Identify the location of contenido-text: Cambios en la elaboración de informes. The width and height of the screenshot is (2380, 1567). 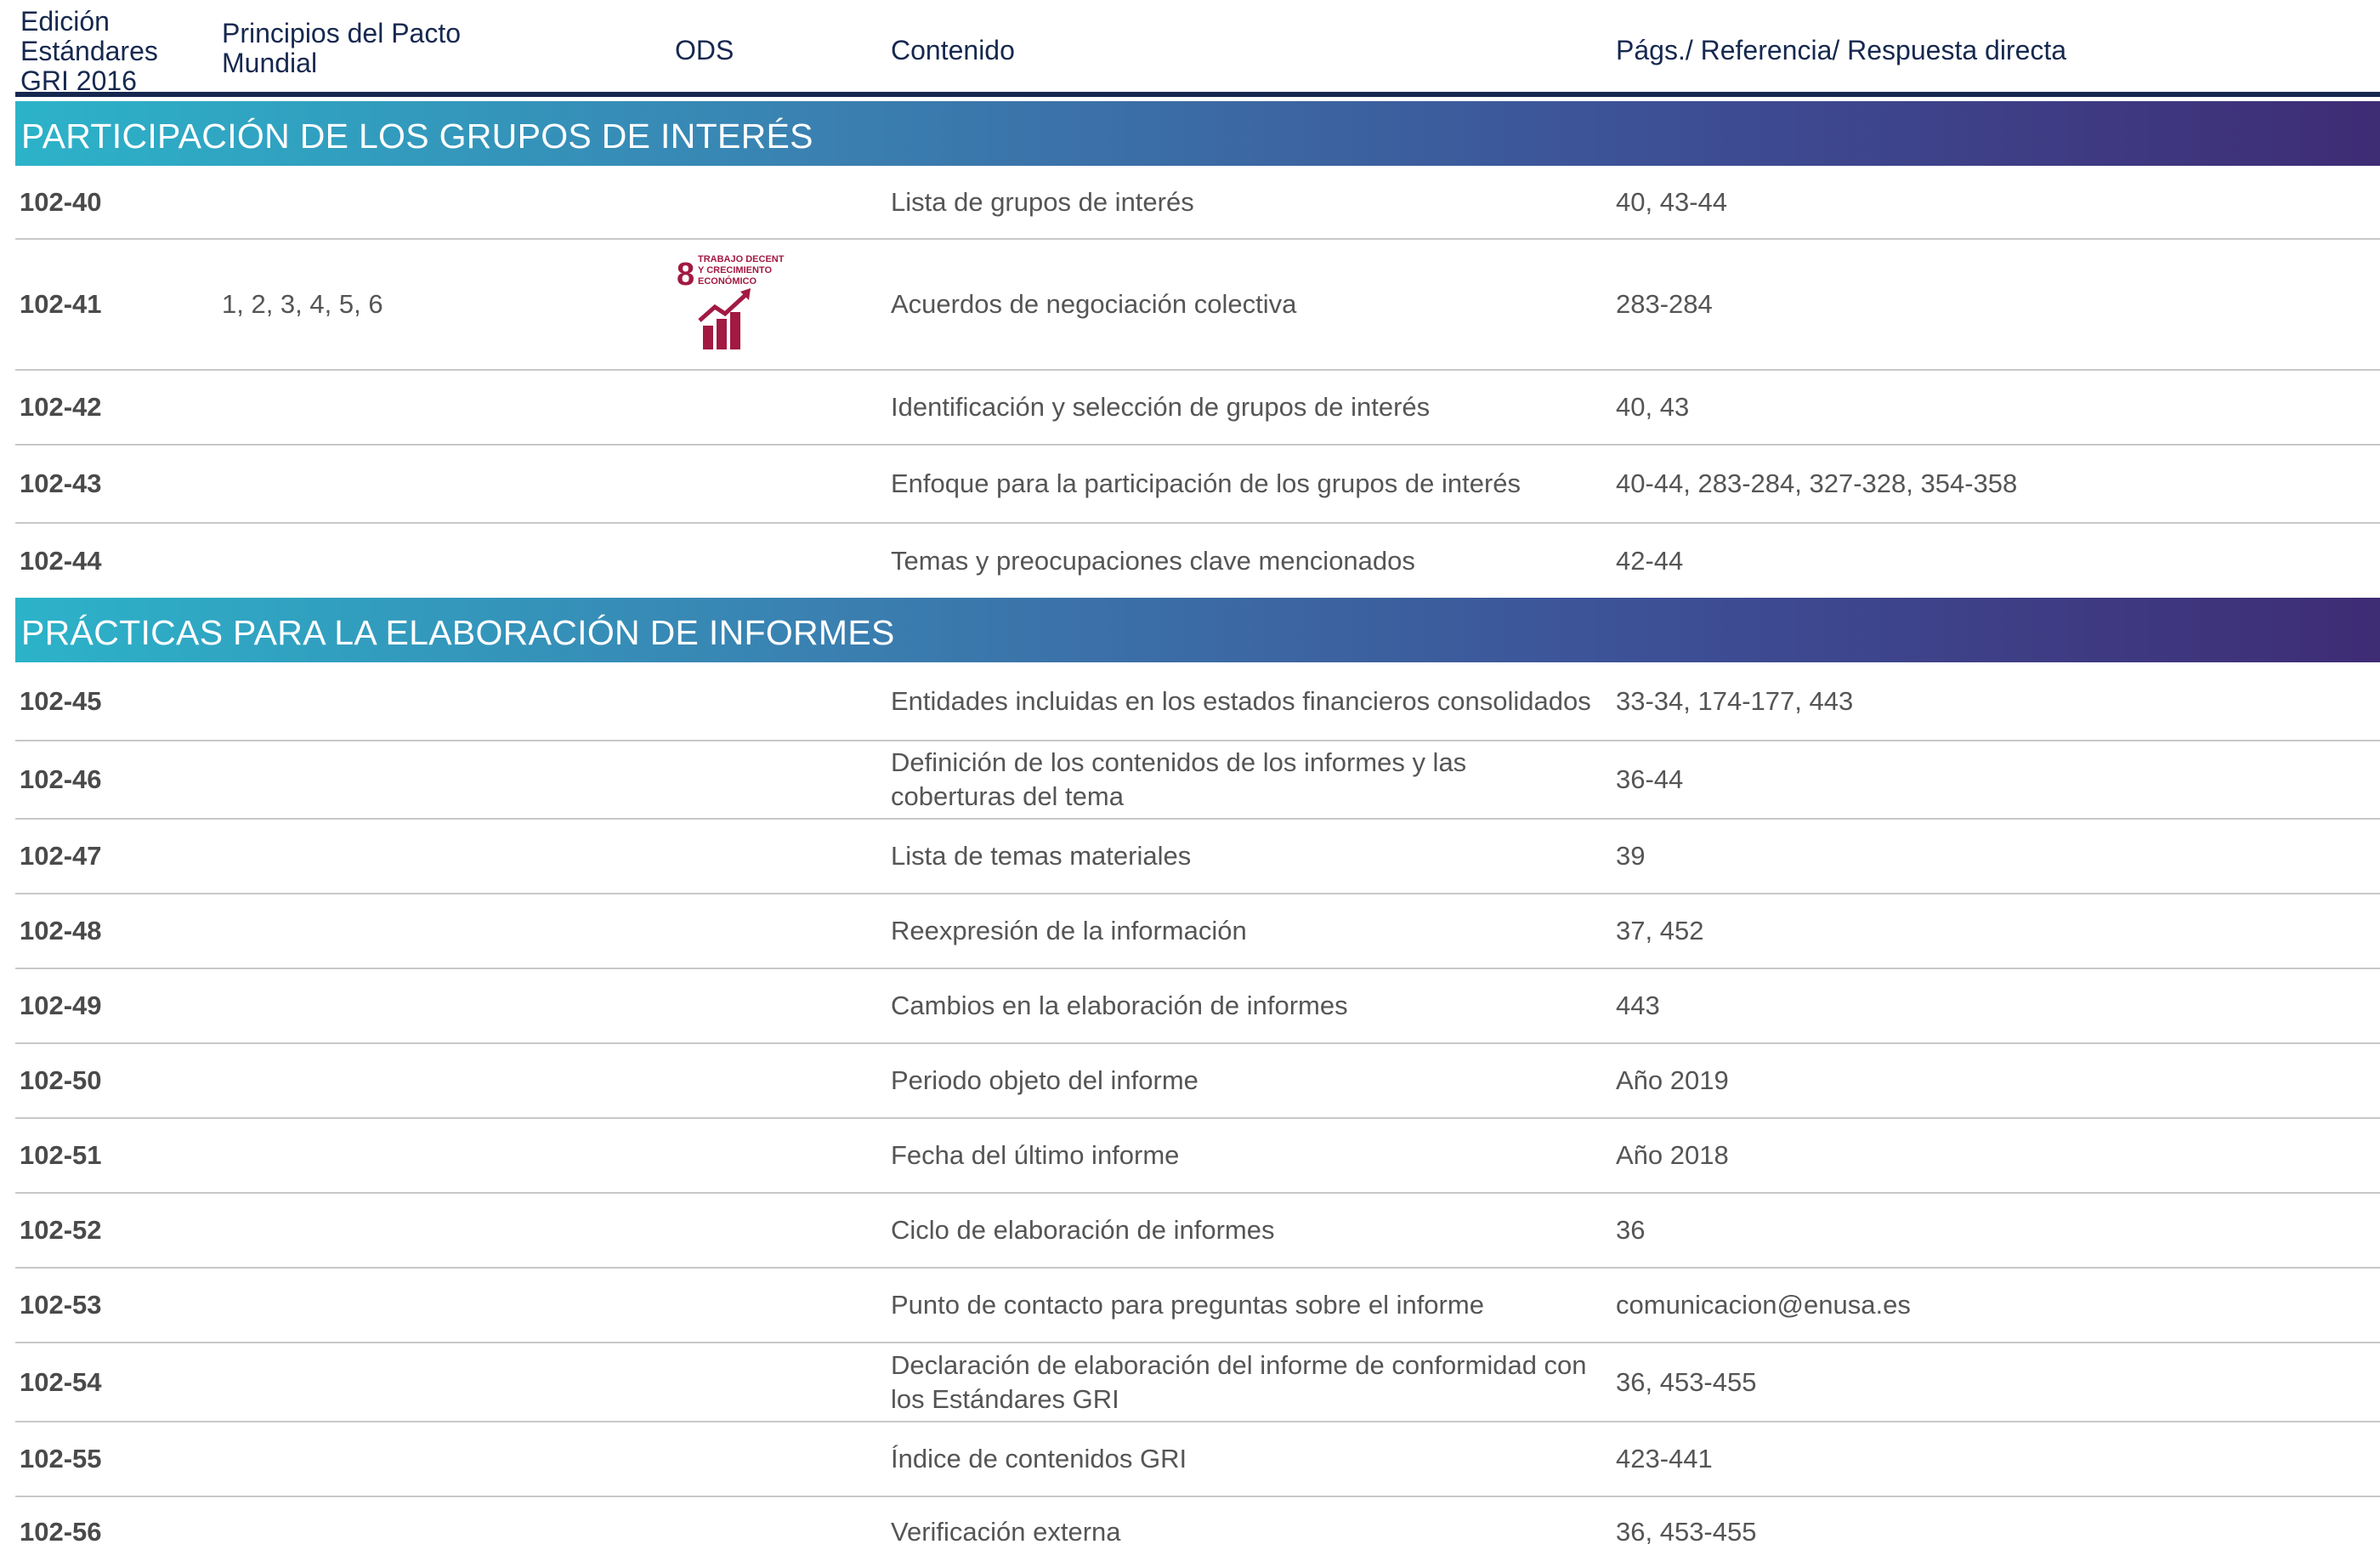
(1119, 1005).